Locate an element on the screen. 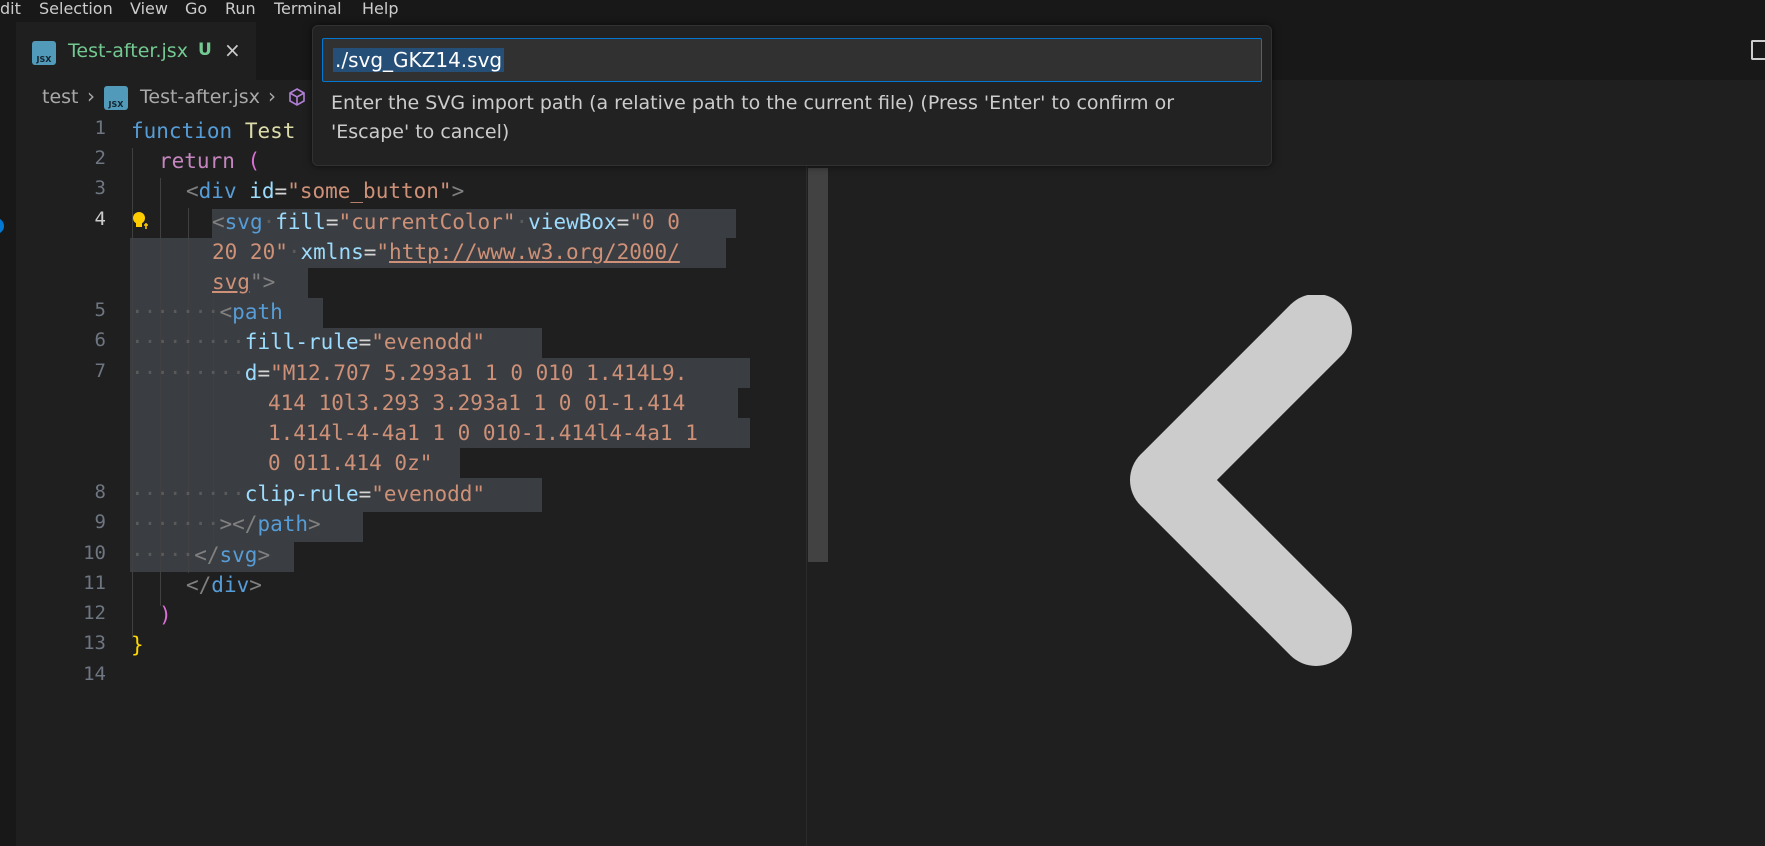 This screenshot has height=846, width=1765. line-number: 10 is located at coordinates (94, 553).